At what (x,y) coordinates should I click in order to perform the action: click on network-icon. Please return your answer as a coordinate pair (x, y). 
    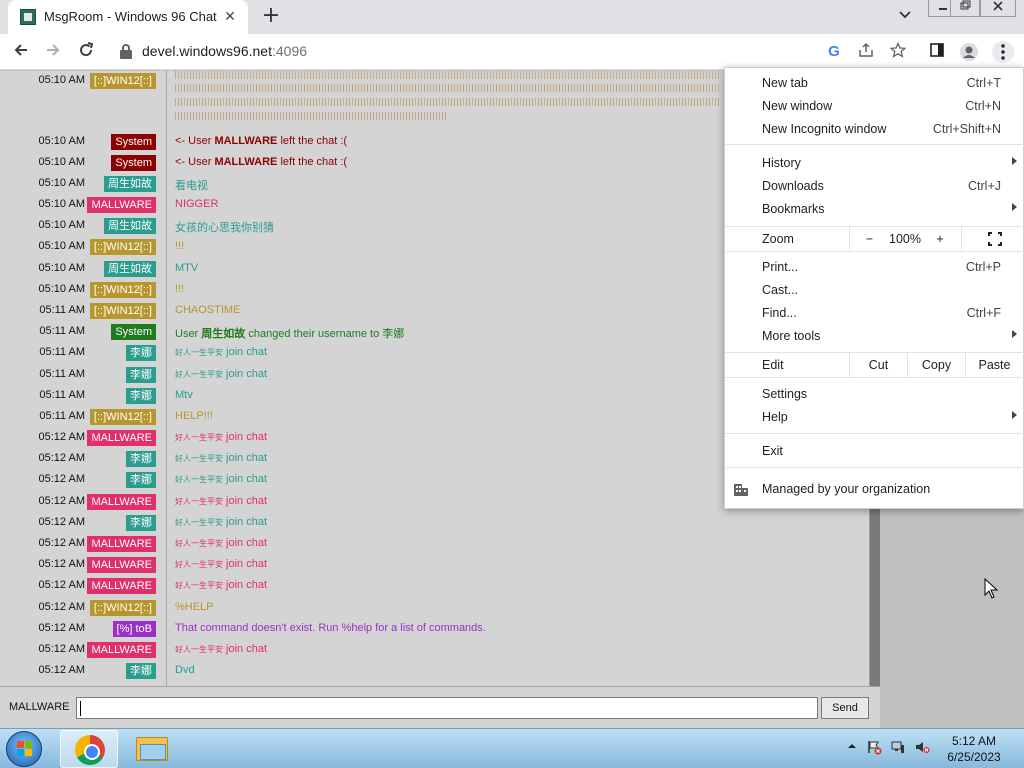
    Looking at the image, I should click on (898, 747).